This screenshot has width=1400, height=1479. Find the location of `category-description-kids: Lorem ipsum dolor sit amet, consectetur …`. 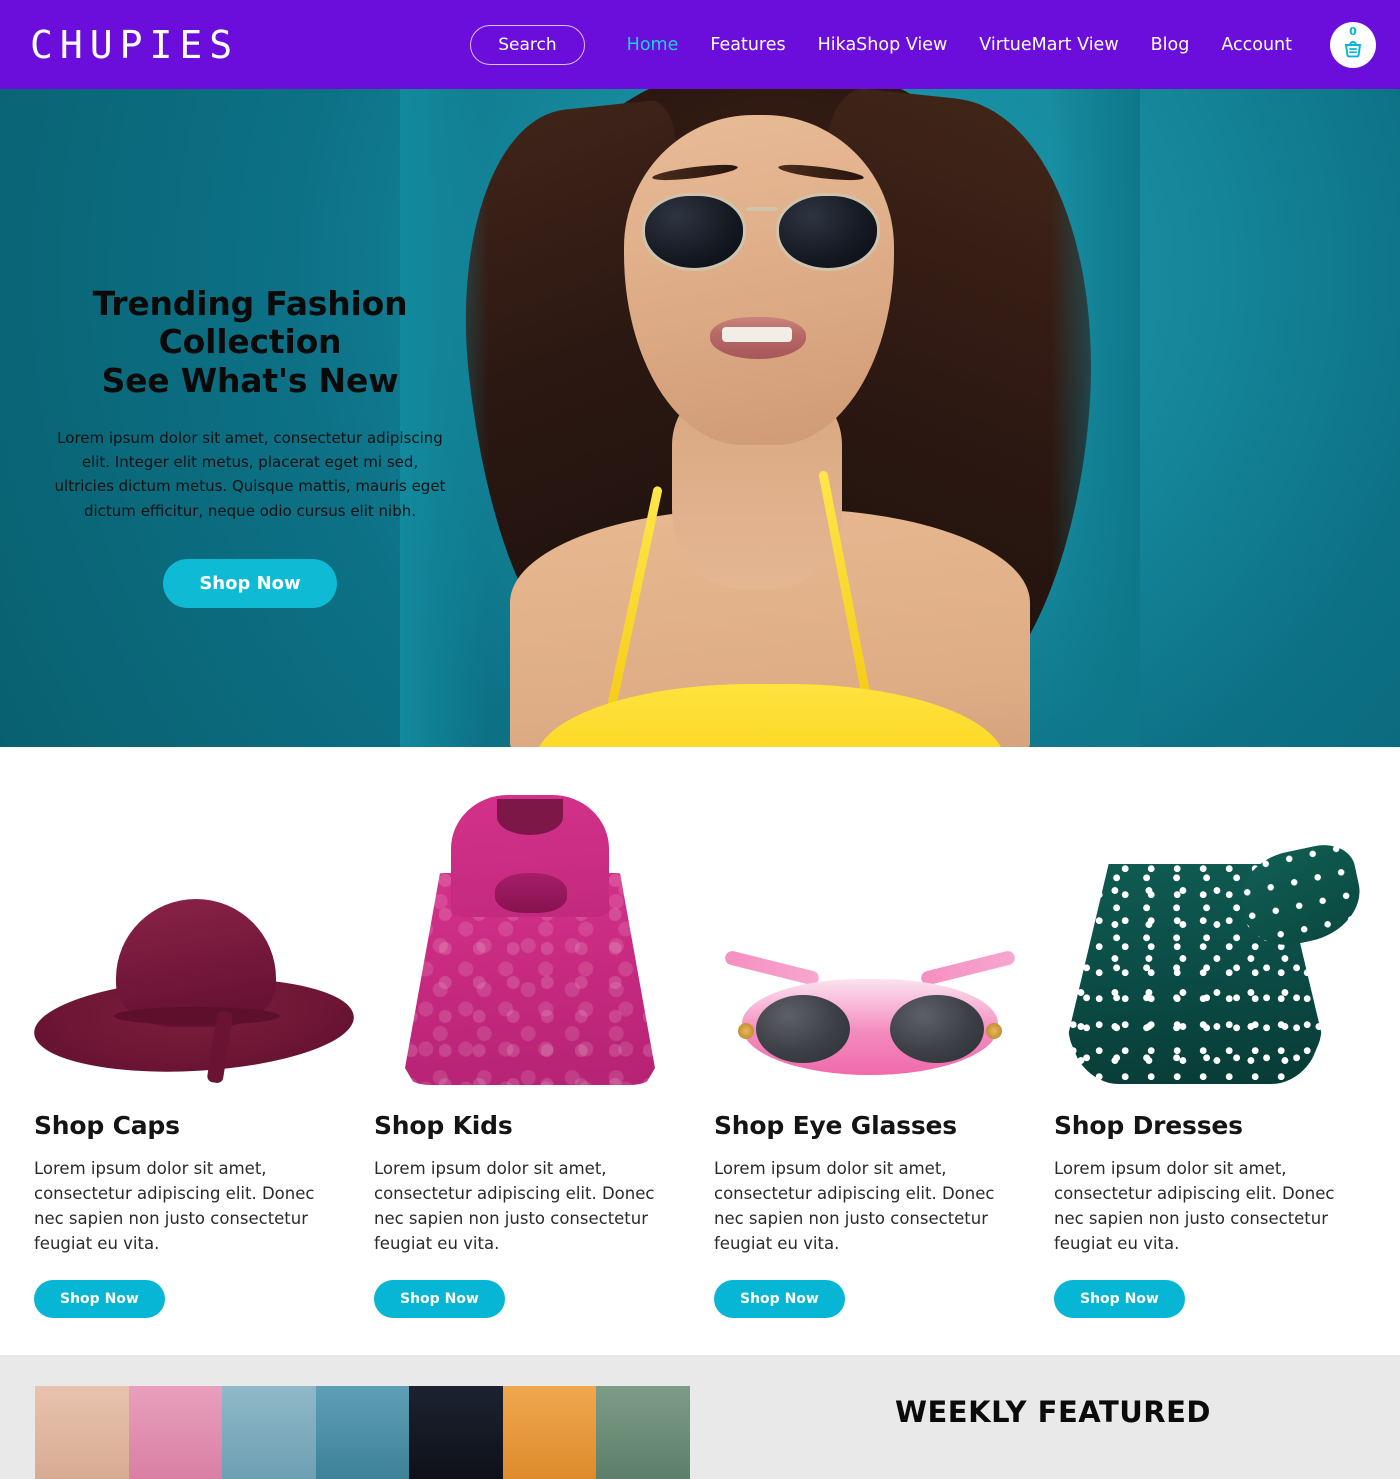

category-description-kids: Lorem ipsum dolor sit amet, consectetur … is located at coordinates (514, 1206).